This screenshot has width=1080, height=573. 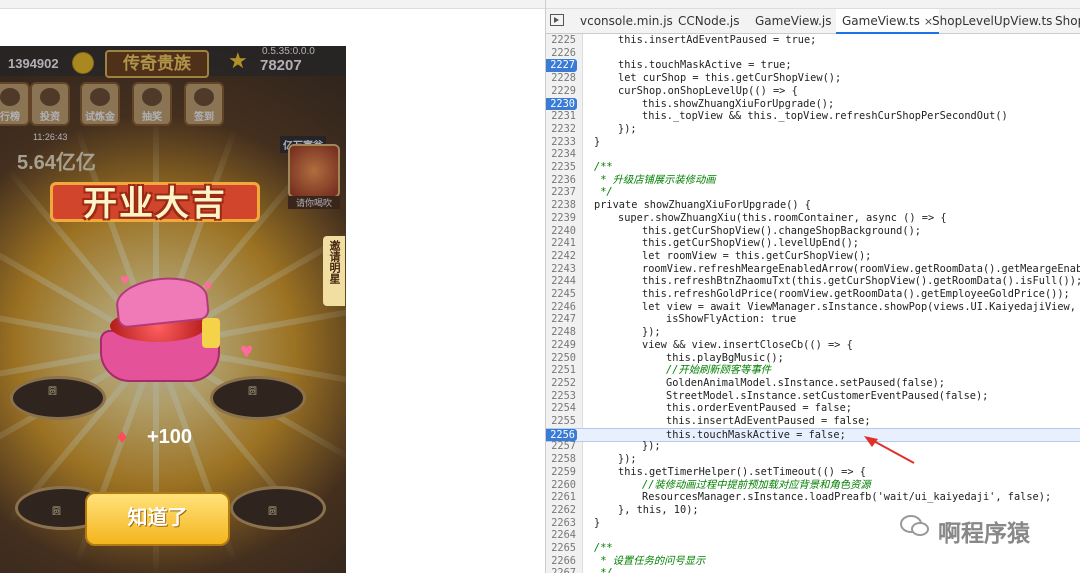 I want to click on line-number: 2248, so click(x=561, y=332).